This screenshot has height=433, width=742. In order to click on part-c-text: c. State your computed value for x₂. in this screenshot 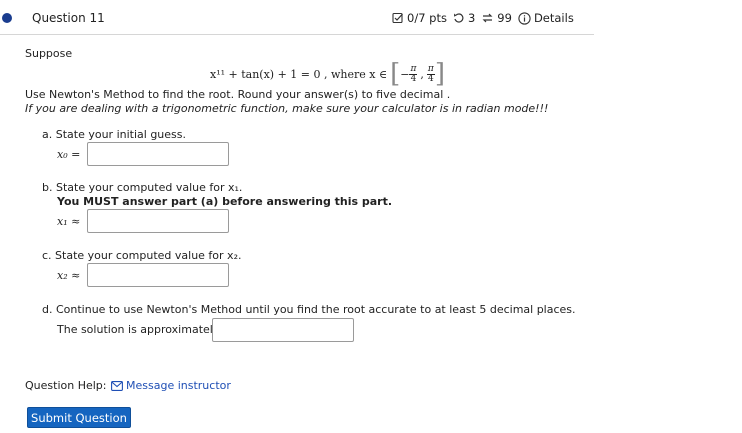, I will do `click(142, 255)`.